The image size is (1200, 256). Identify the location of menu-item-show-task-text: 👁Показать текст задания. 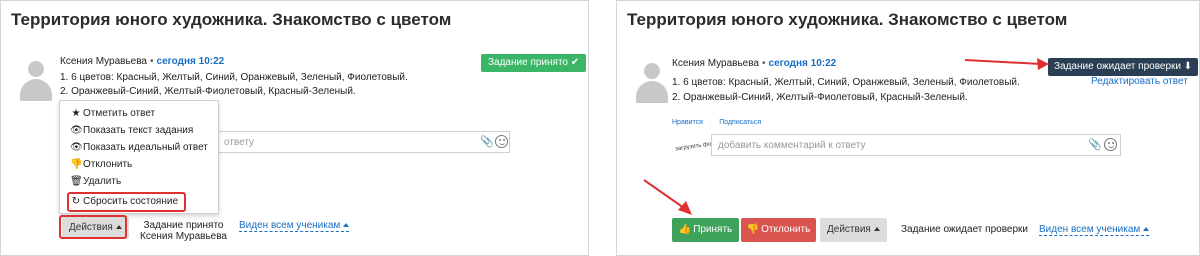
(131, 130).